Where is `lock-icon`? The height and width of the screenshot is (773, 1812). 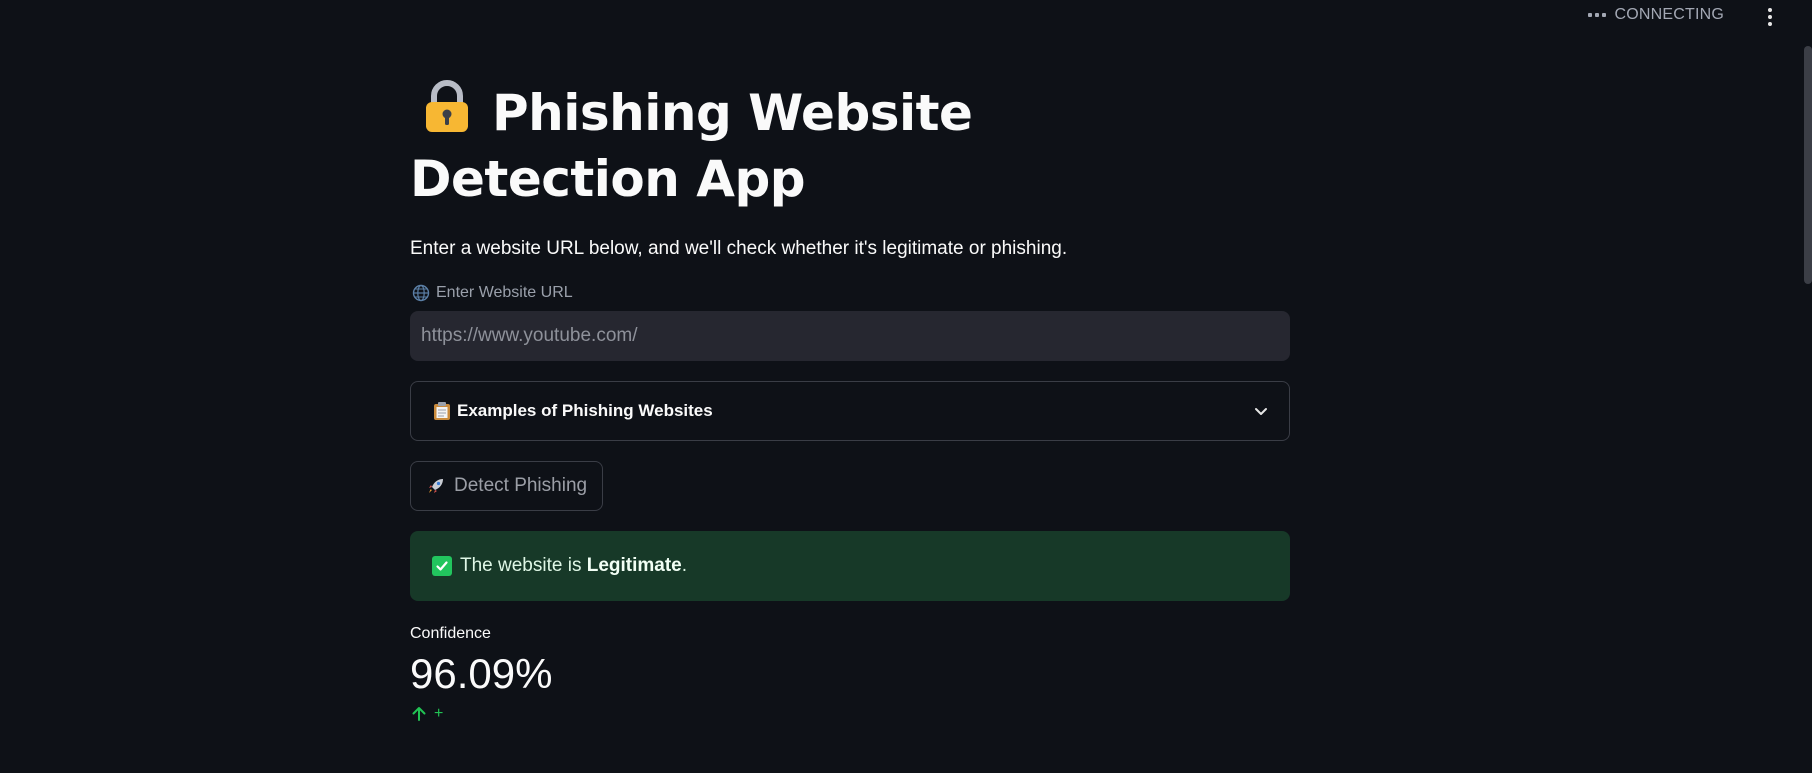
lock-icon is located at coordinates (447, 106).